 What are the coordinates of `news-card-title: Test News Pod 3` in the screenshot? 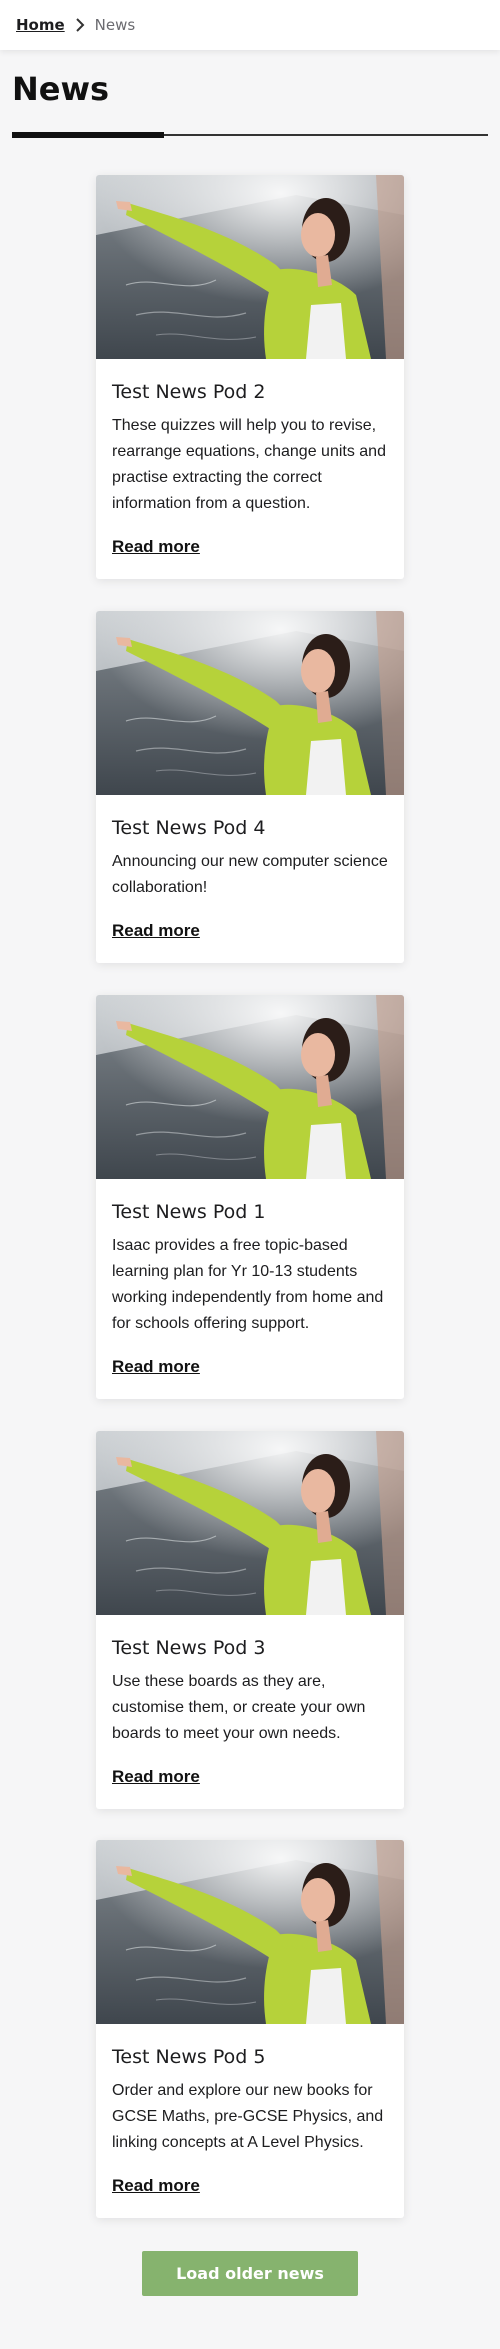 It's located at (189, 1648).